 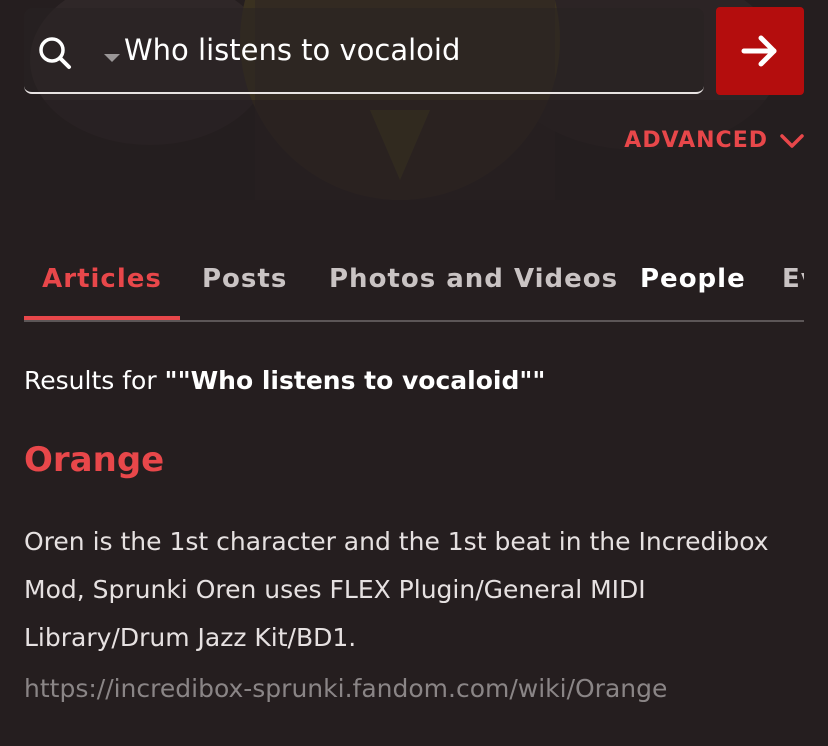 I want to click on advanced-label: ADVANCED, so click(x=696, y=140).